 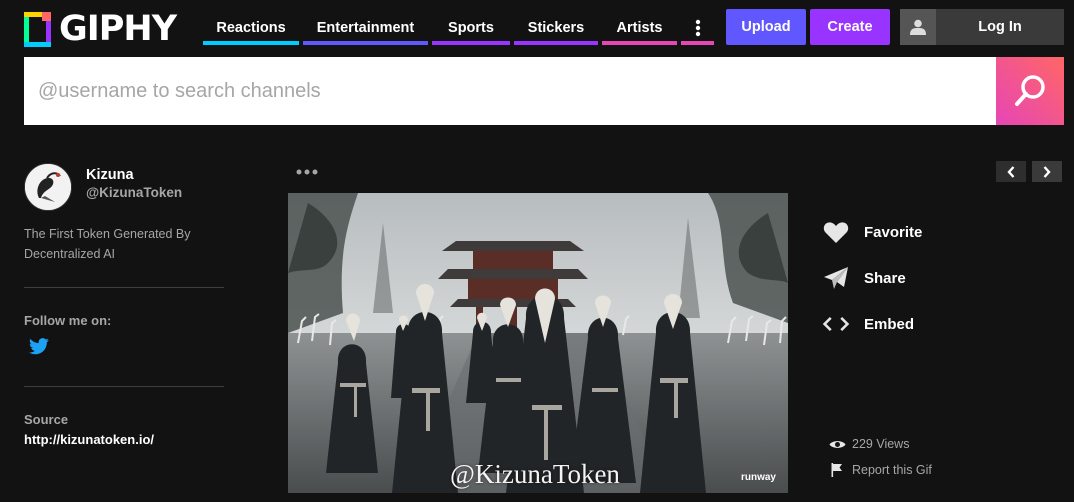 What do you see at coordinates (639, 27) in the screenshot?
I see `nav-artists: Artists` at bounding box center [639, 27].